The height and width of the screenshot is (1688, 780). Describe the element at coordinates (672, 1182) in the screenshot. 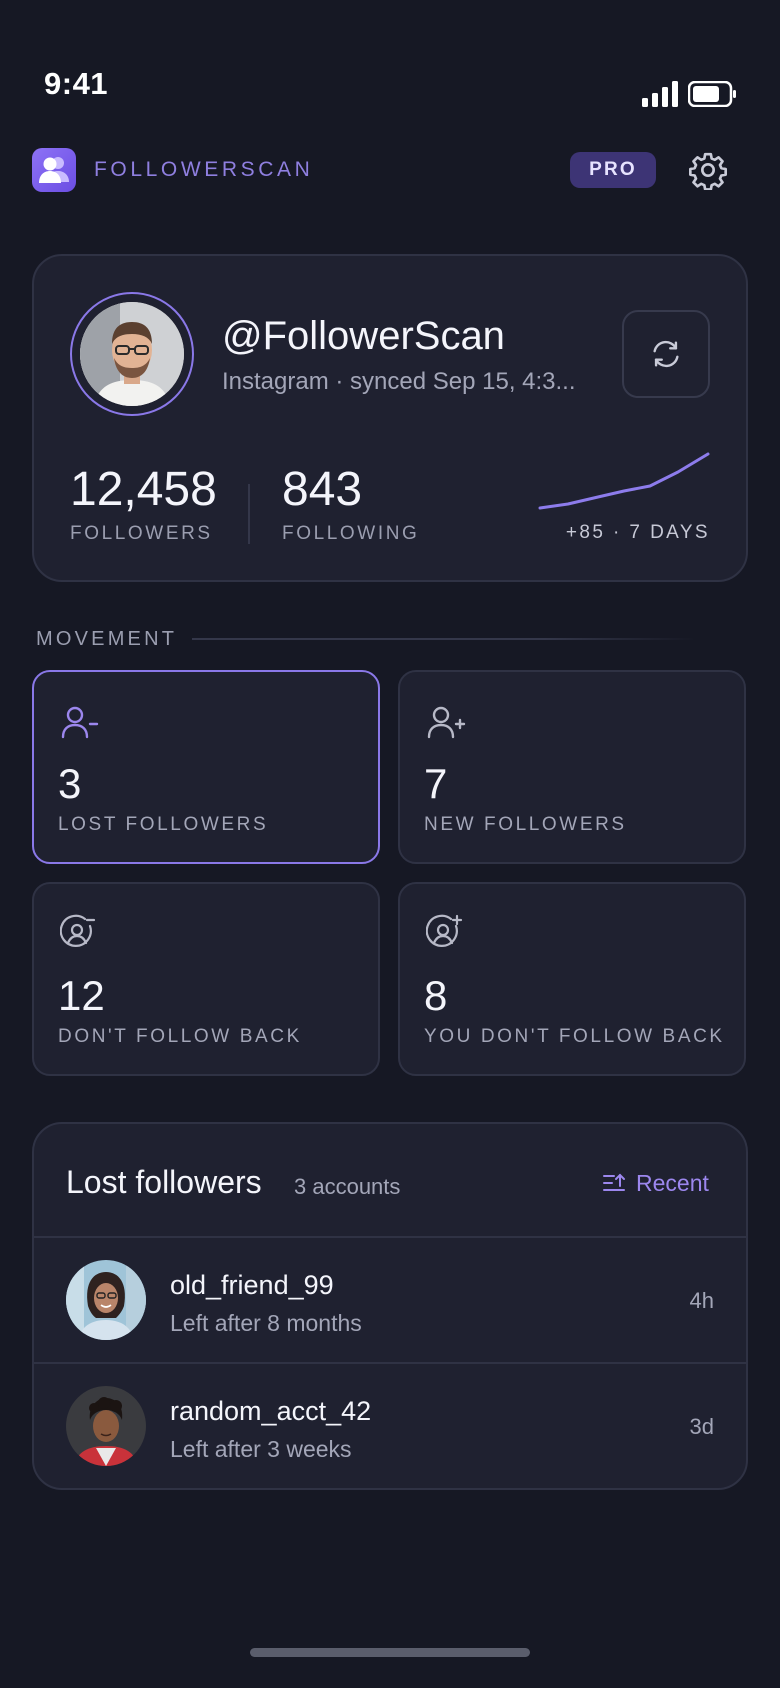

I see `sort-label: Recent` at that location.